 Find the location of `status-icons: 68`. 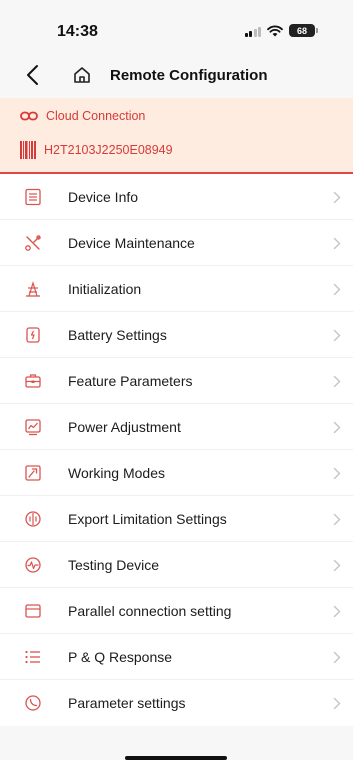

status-icons: 68 is located at coordinates (281, 30).